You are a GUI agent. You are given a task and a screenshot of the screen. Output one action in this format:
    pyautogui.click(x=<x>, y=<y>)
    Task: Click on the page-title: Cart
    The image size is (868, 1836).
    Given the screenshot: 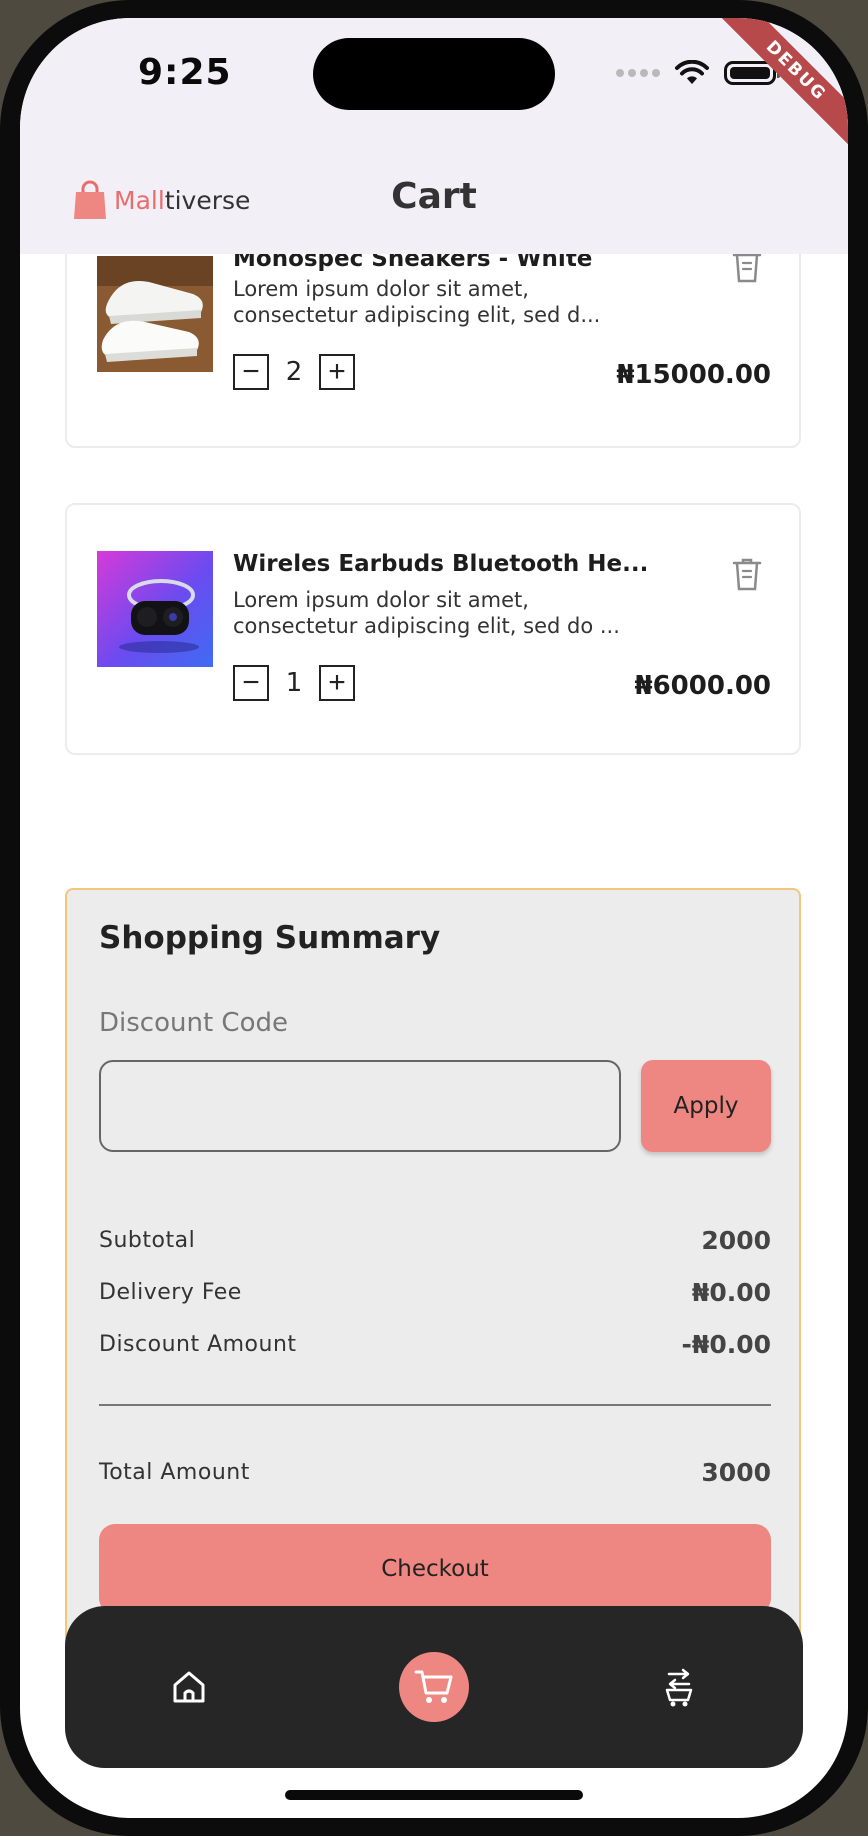 What is the action you would take?
    pyautogui.click(x=434, y=196)
    